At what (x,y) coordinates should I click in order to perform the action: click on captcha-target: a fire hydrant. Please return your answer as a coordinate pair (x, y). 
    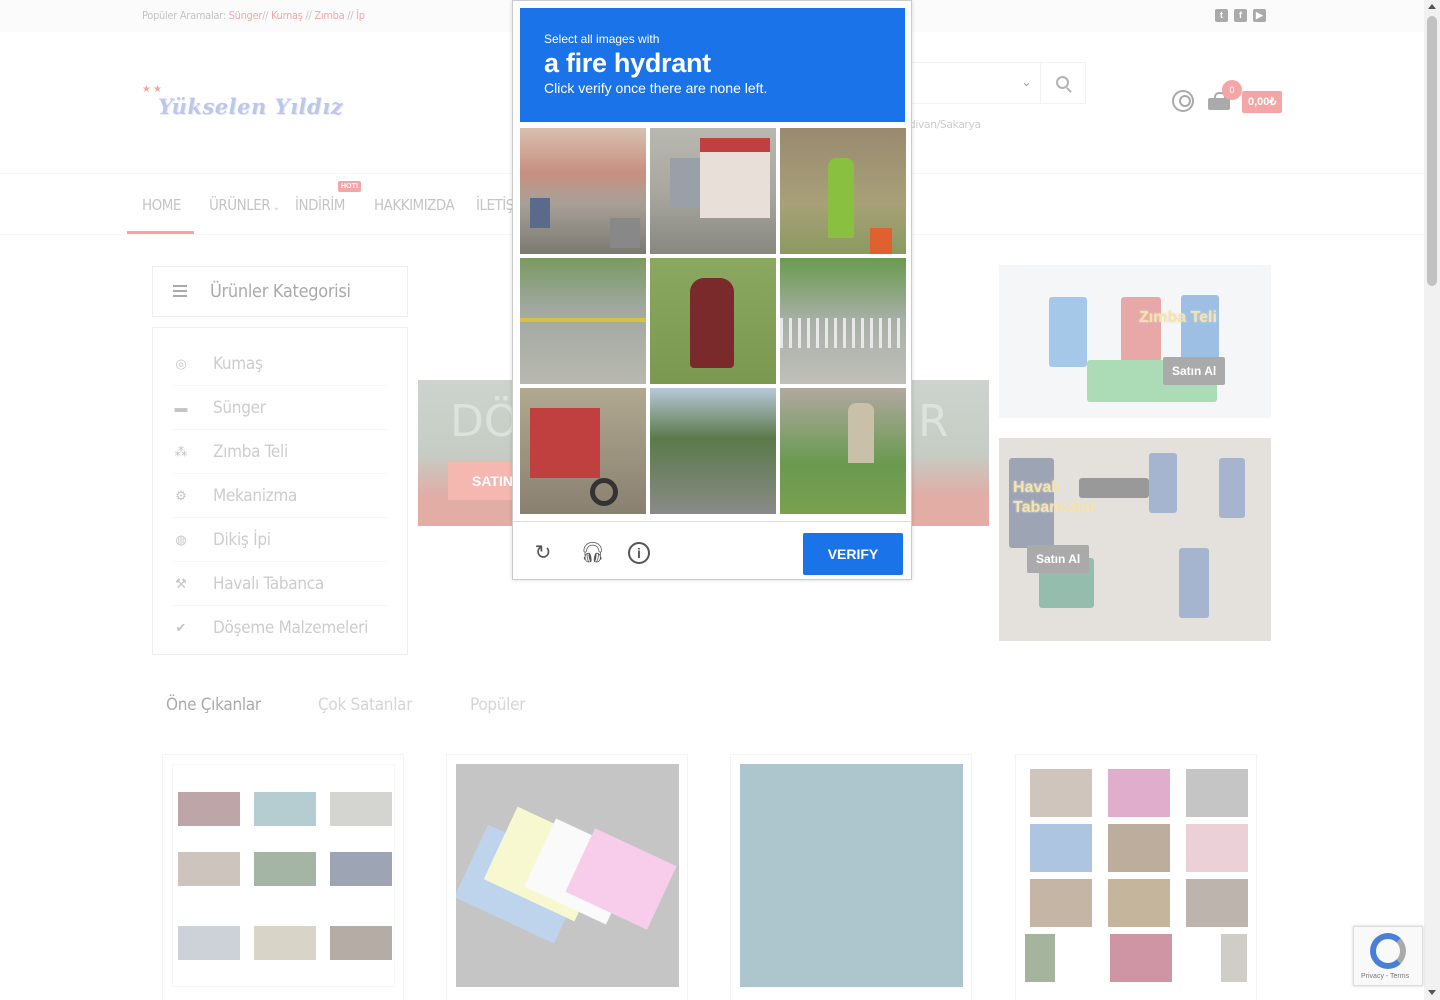
    Looking at the image, I should click on (627, 63).